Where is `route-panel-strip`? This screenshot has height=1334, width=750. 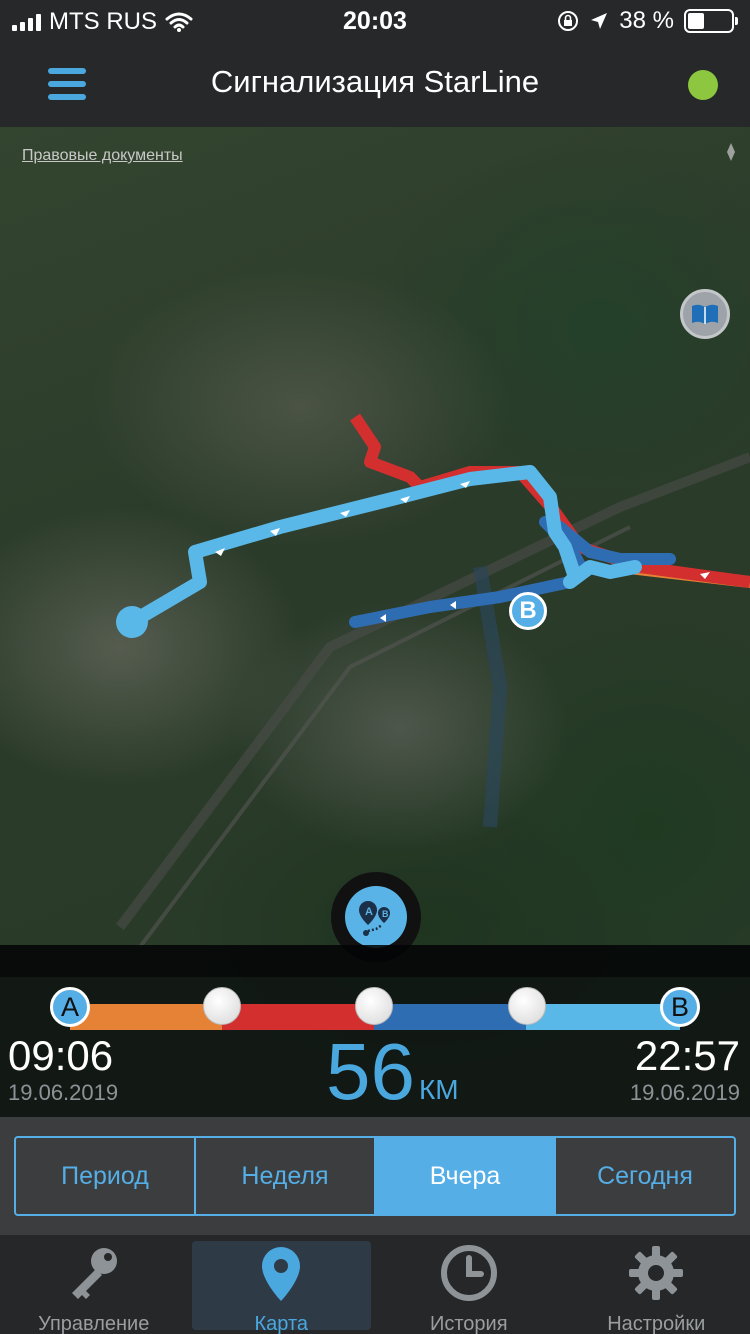 route-panel-strip is located at coordinates (375, 961).